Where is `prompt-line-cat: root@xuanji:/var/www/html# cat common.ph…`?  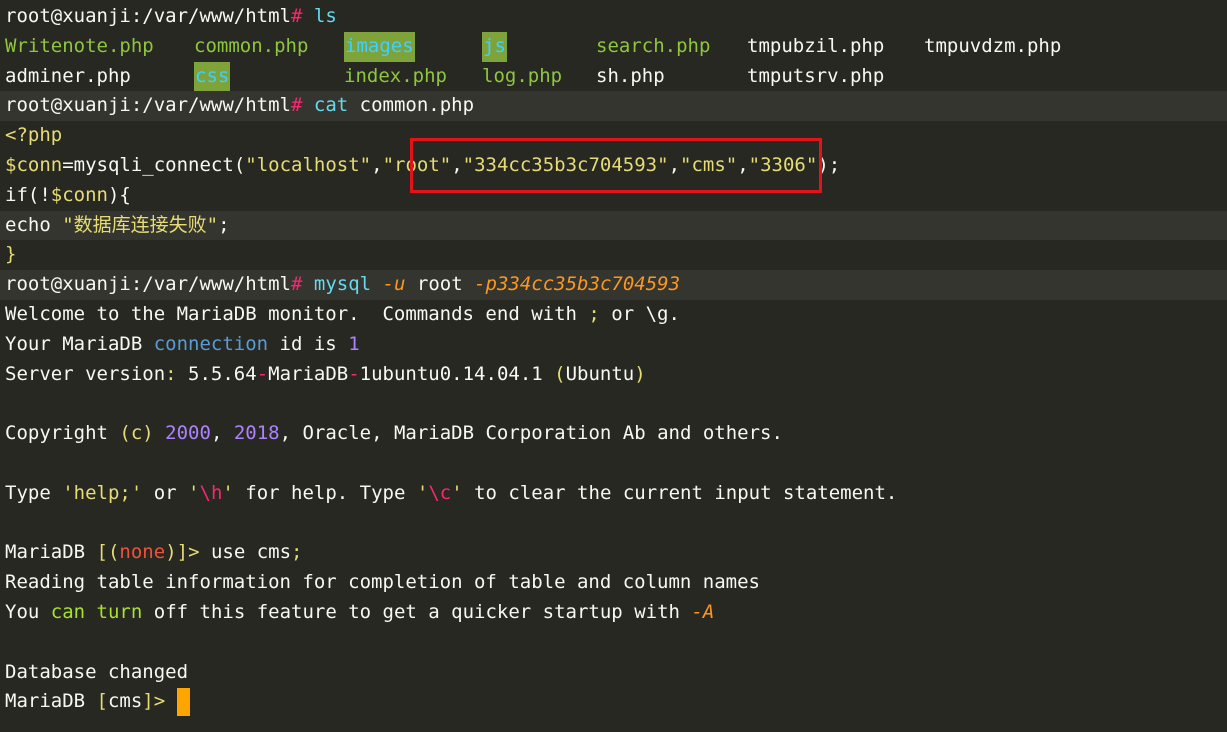 prompt-line-cat: root@xuanji:/var/www/html# cat common.ph… is located at coordinates (613, 106).